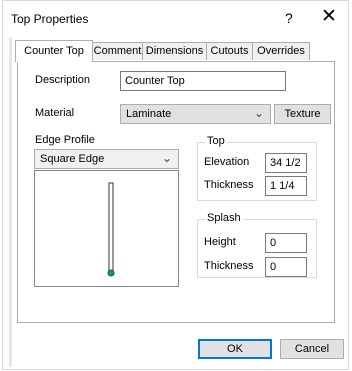  What do you see at coordinates (229, 266) in the screenshot?
I see `splash-thickness-label: Thickness` at bounding box center [229, 266].